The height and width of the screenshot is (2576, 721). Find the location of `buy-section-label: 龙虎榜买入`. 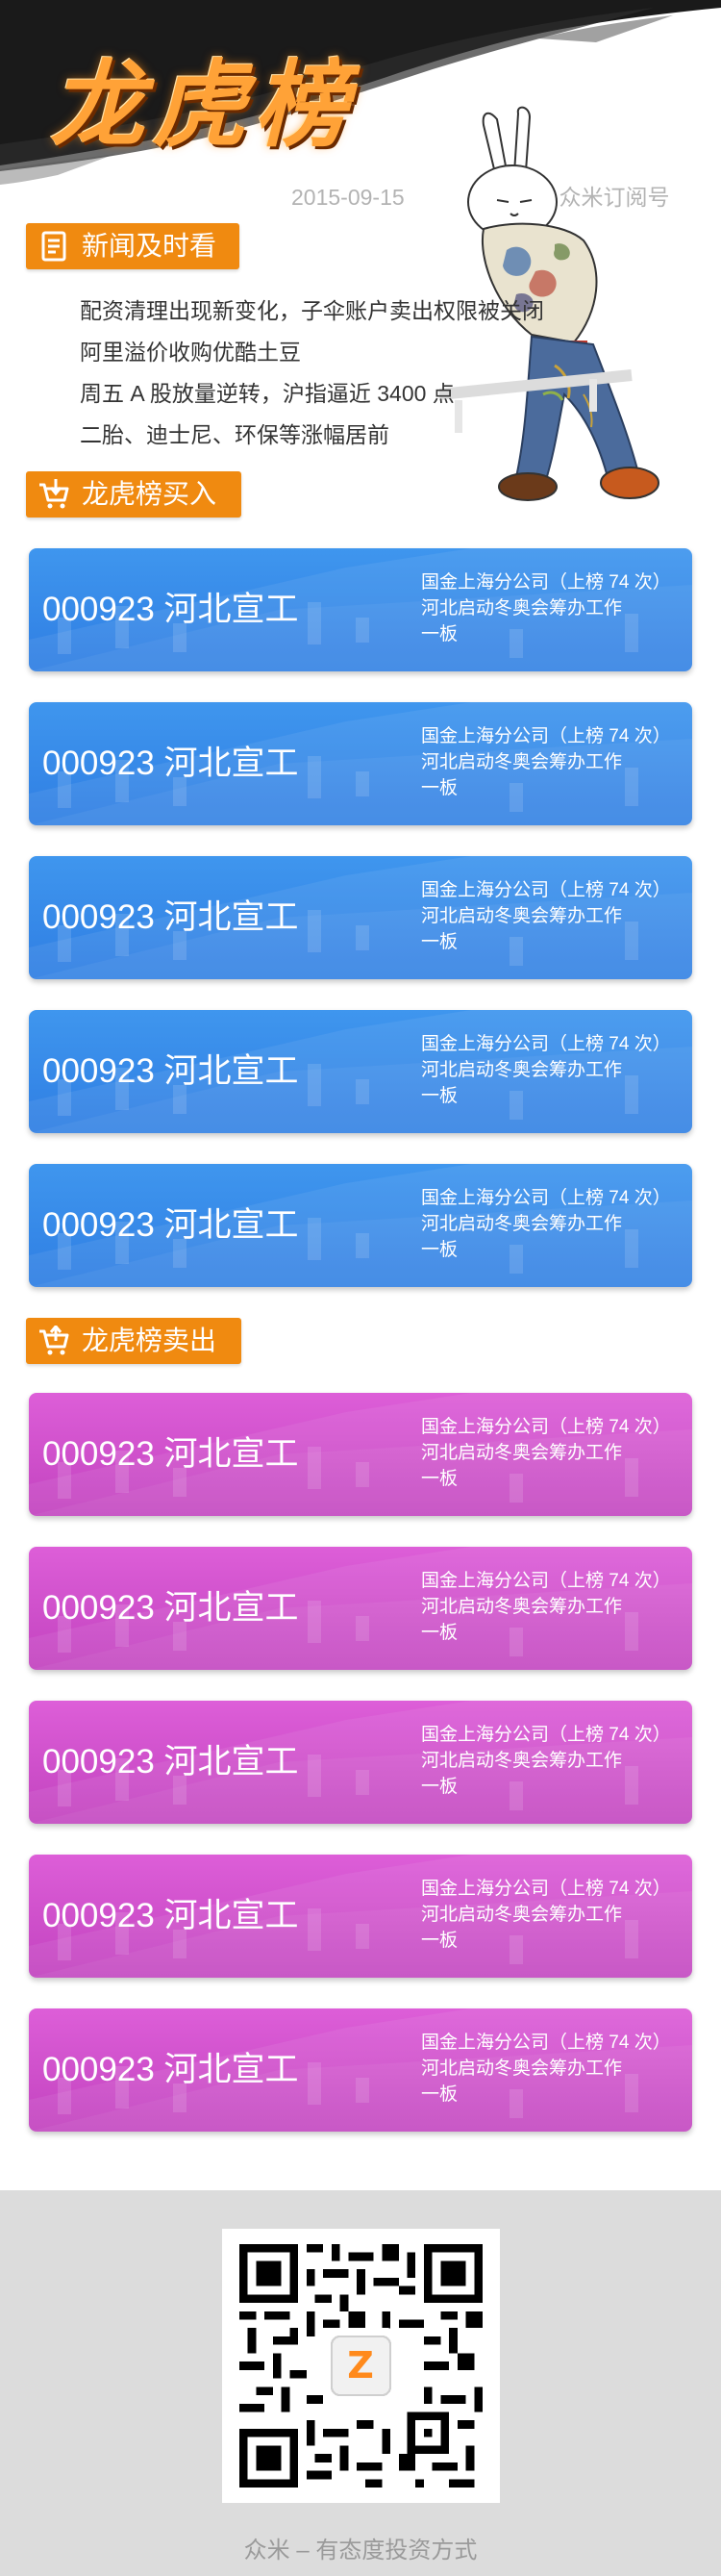

buy-section-label: 龙虎榜买入 is located at coordinates (149, 494).